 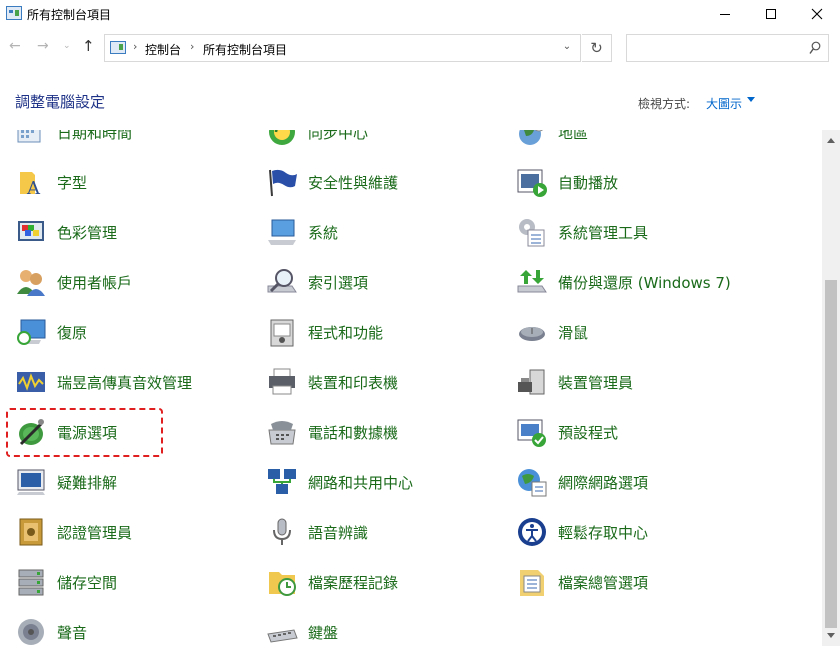 I want to click on item-label: 認證管理員, so click(x=95, y=532).